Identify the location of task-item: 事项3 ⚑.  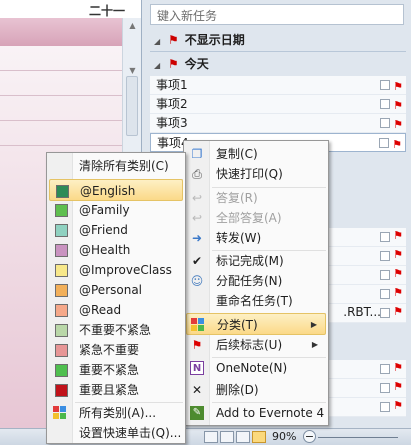
(278, 123).